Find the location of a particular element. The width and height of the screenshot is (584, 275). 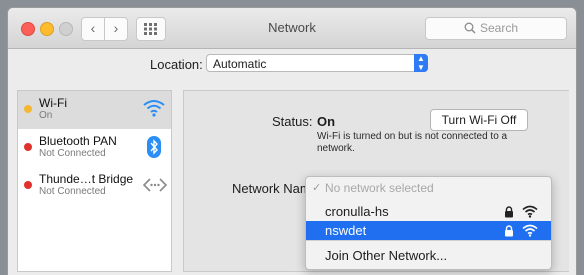

service-name: Thunde…t Bridge is located at coordinates (86, 179).